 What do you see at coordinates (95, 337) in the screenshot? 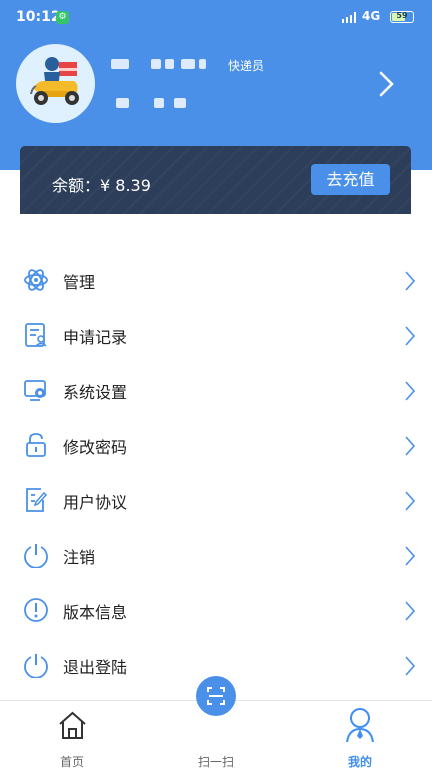
I see `menu-label: 申请记录` at bounding box center [95, 337].